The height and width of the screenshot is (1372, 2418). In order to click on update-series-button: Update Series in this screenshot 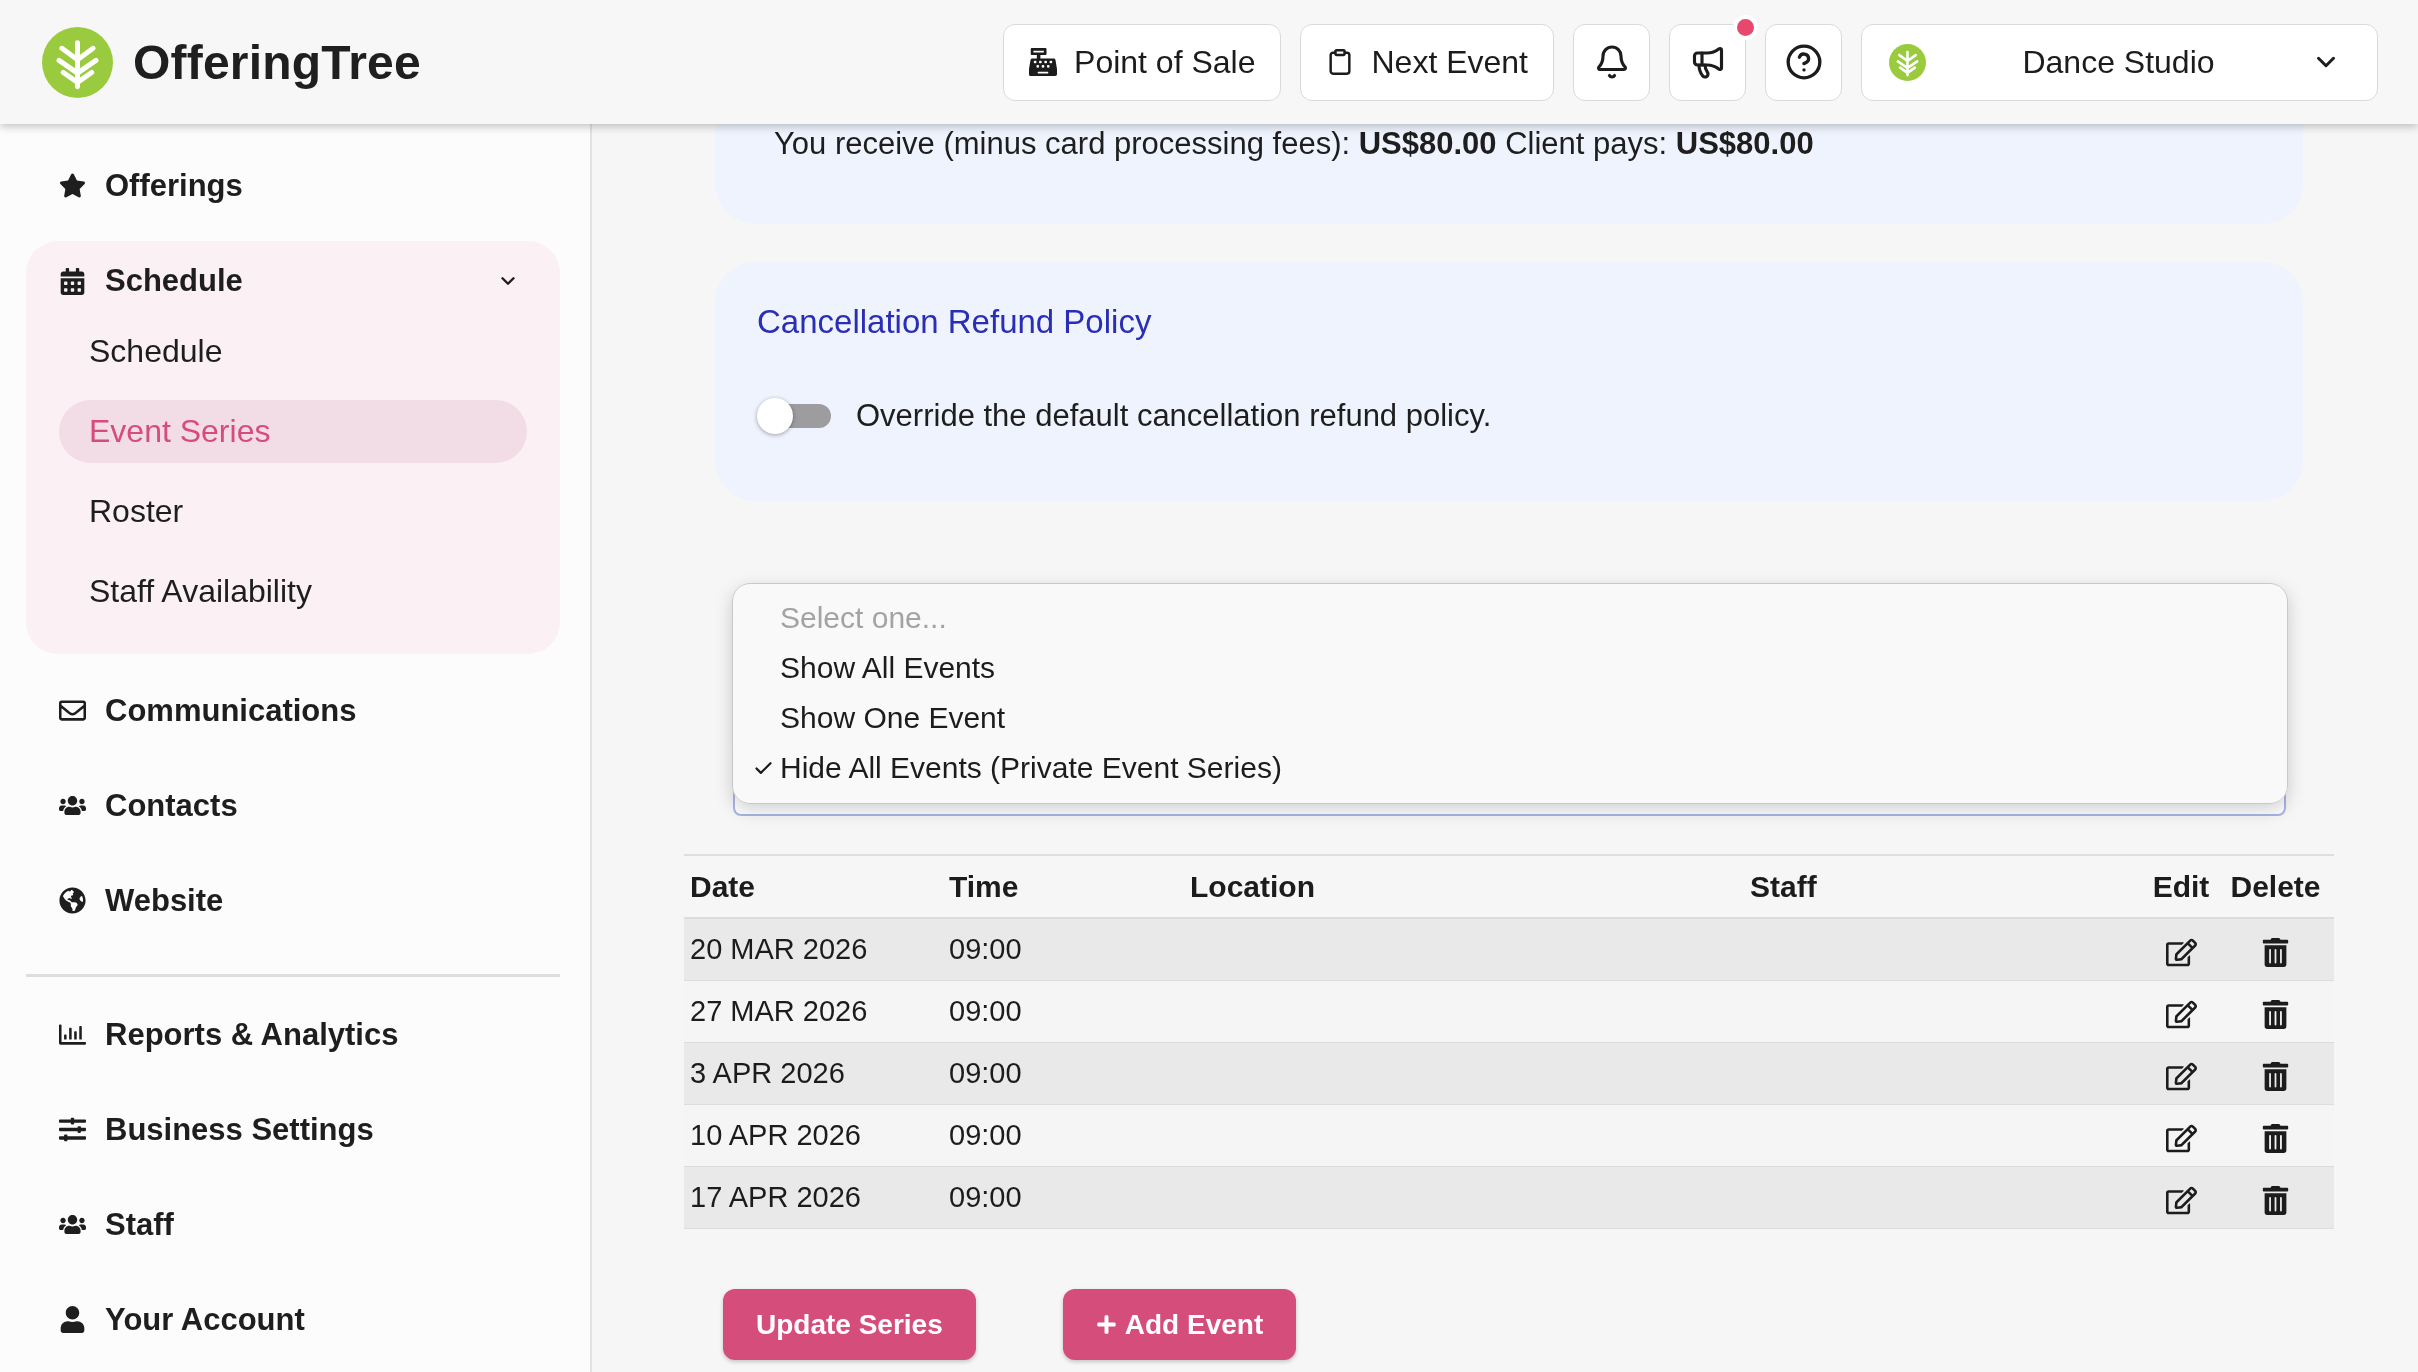, I will do `click(849, 1324)`.